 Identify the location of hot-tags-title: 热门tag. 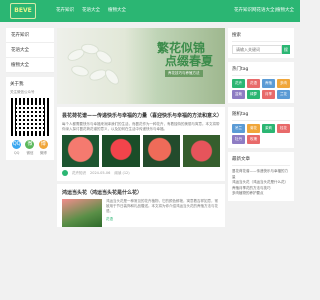
(261, 71).